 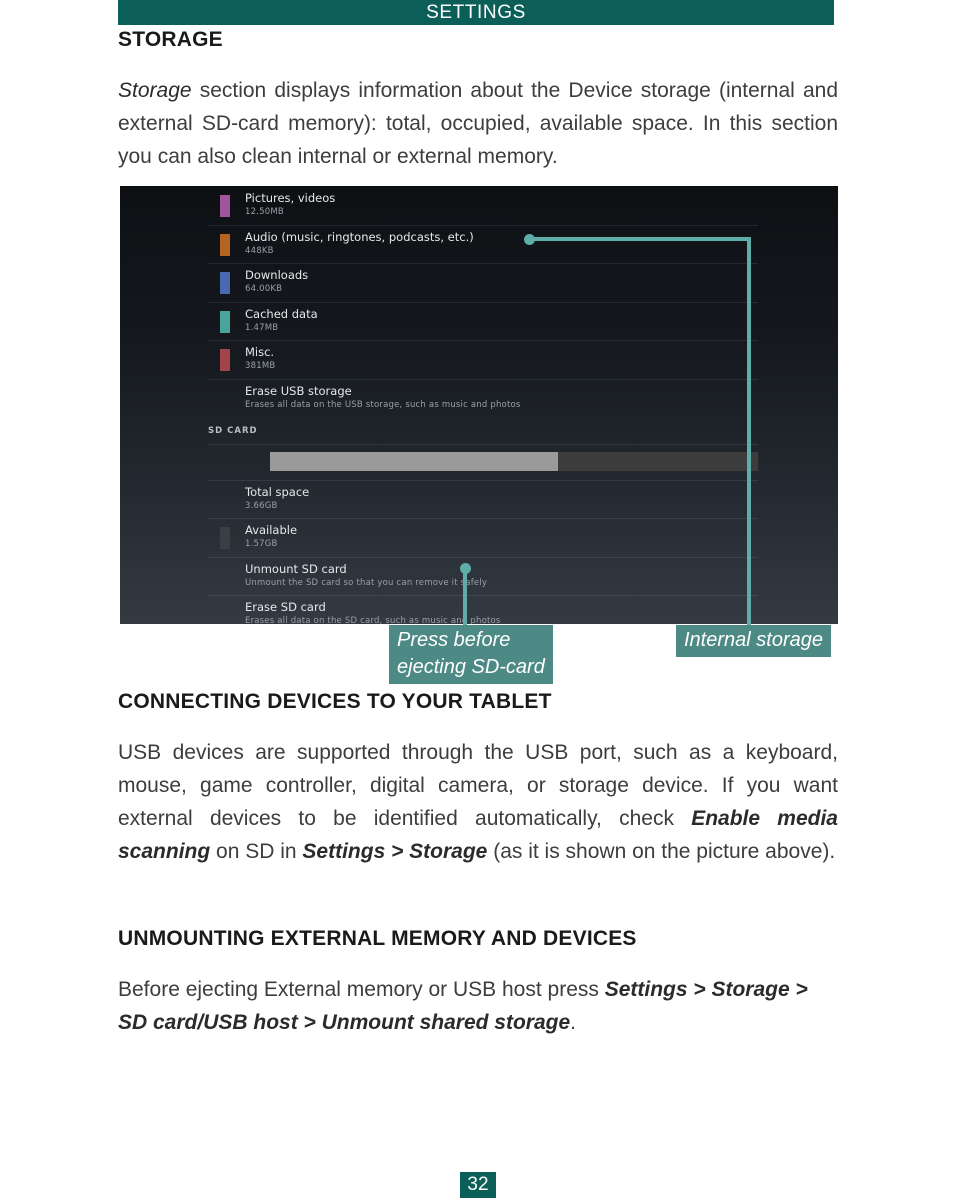 I want to click on row-subtitle: 1.57GB, so click(x=261, y=544).